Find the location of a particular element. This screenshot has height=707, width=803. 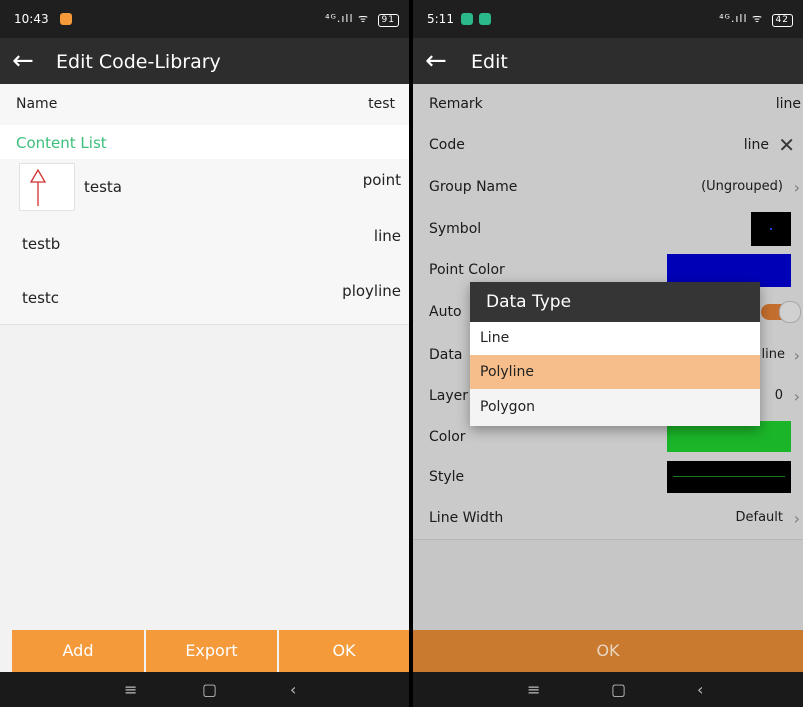

content-list-header: Content List is located at coordinates (204, 142).